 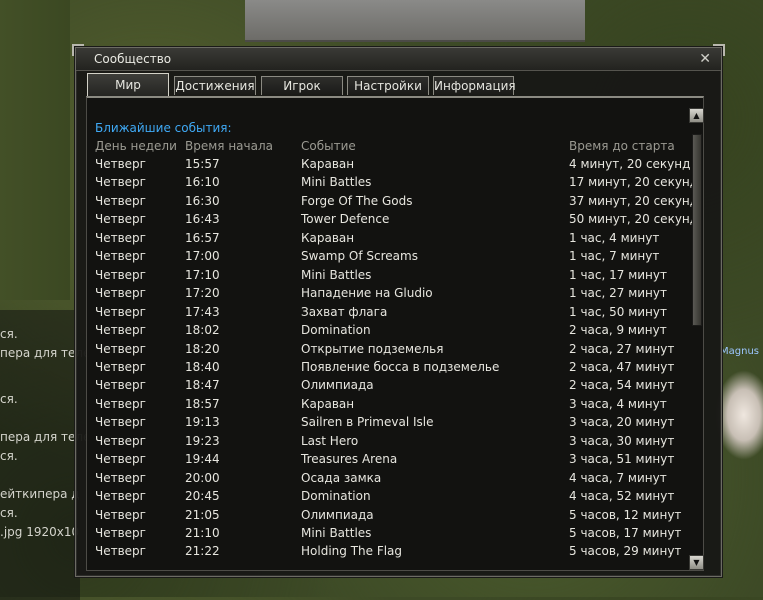 I want to click on event-start-time: 21:22, so click(x=202, y=551).